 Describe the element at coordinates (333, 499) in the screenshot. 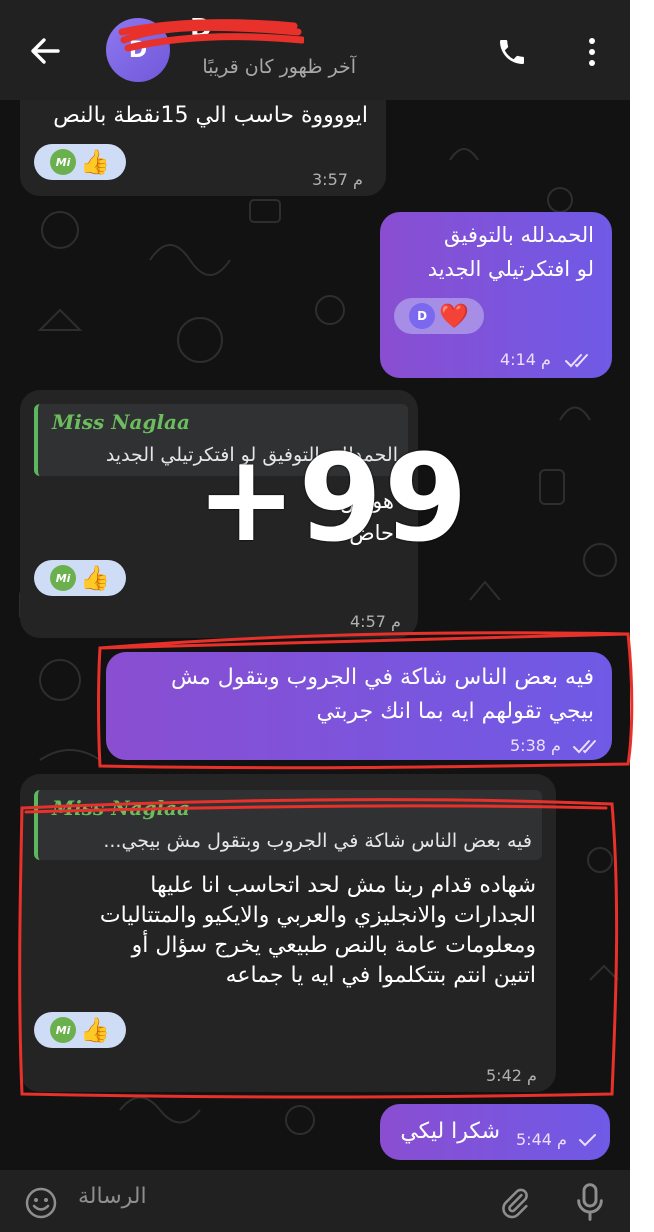

I see `overlay-count-text: +99` at that location.